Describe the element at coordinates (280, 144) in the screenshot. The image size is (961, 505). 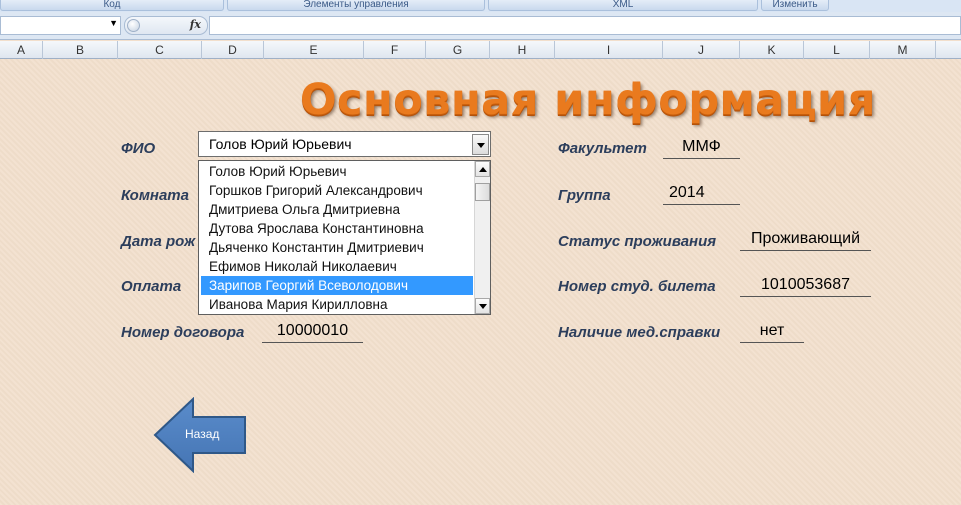
I see `fio-combobox-value: Голов Юрий Юрьевич` at that location.